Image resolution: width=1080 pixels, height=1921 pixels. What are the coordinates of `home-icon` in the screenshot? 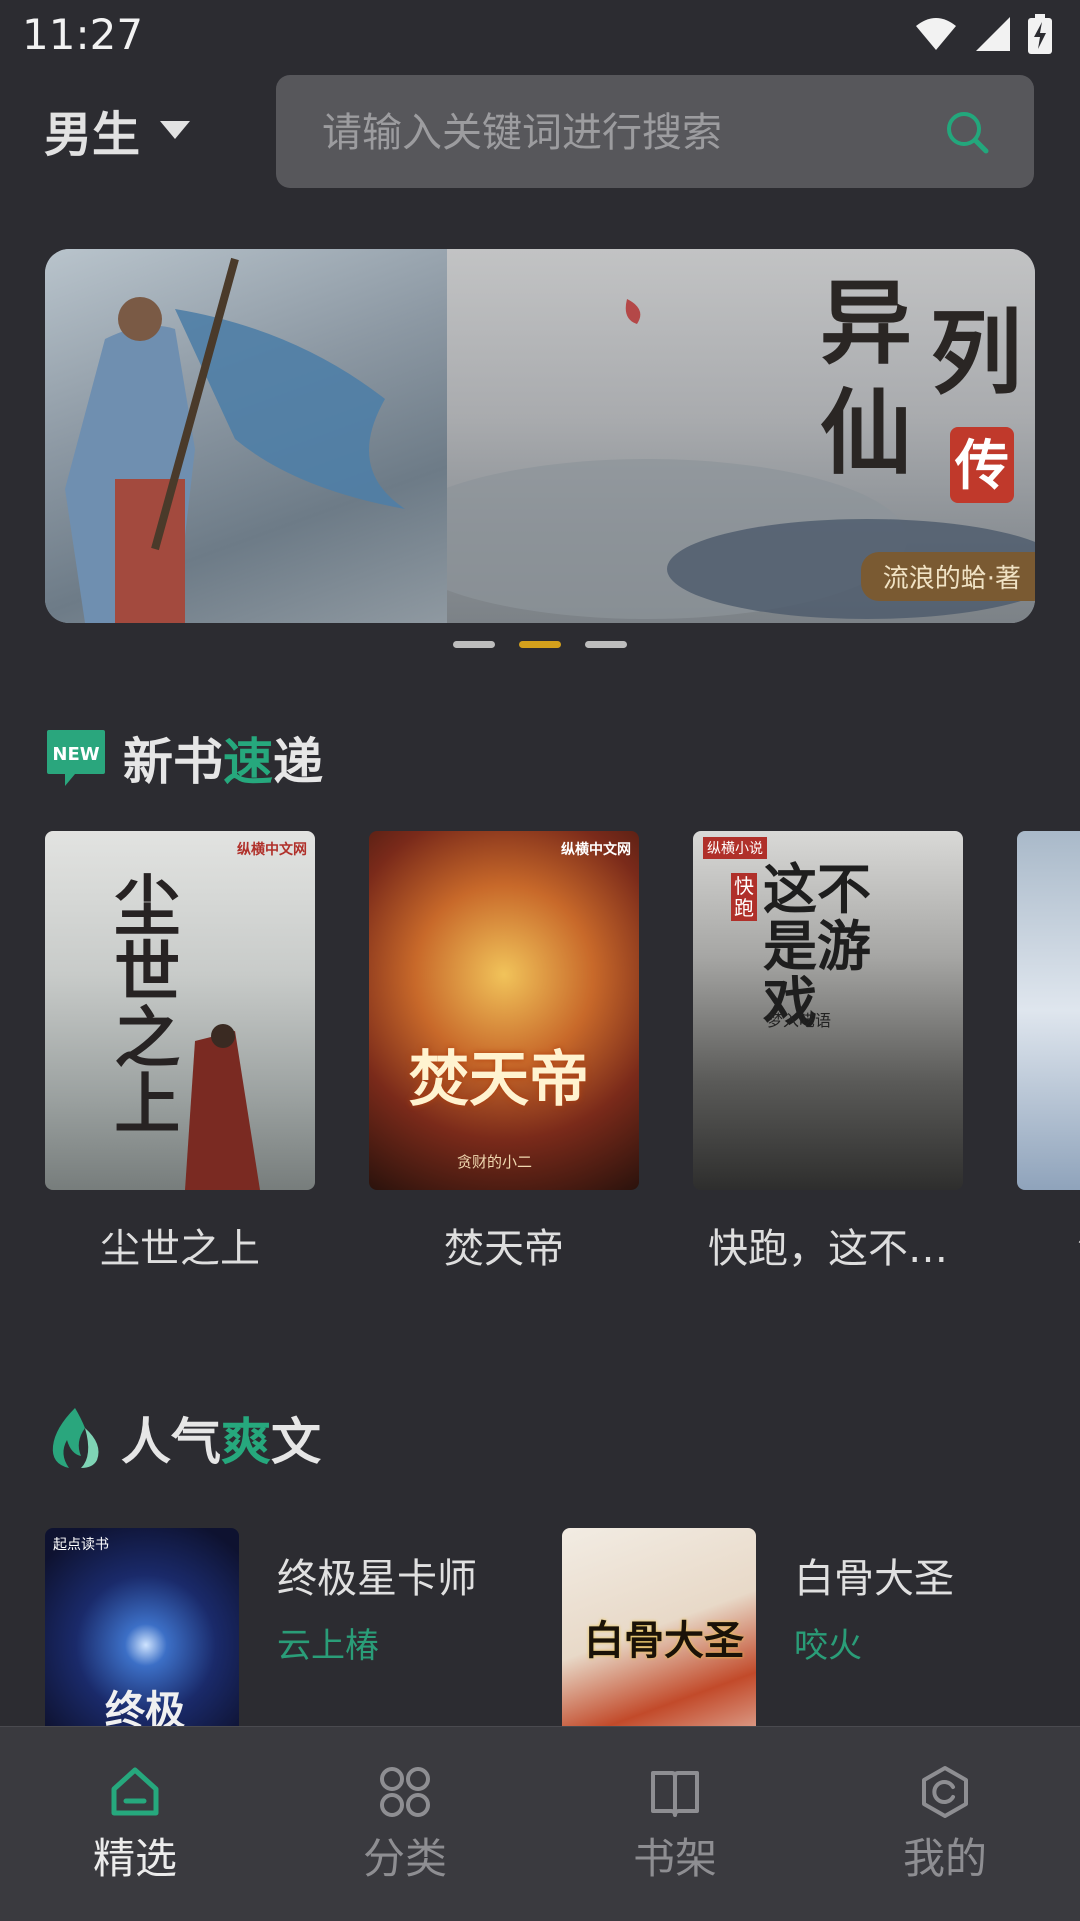 It's located at (135, 1791).